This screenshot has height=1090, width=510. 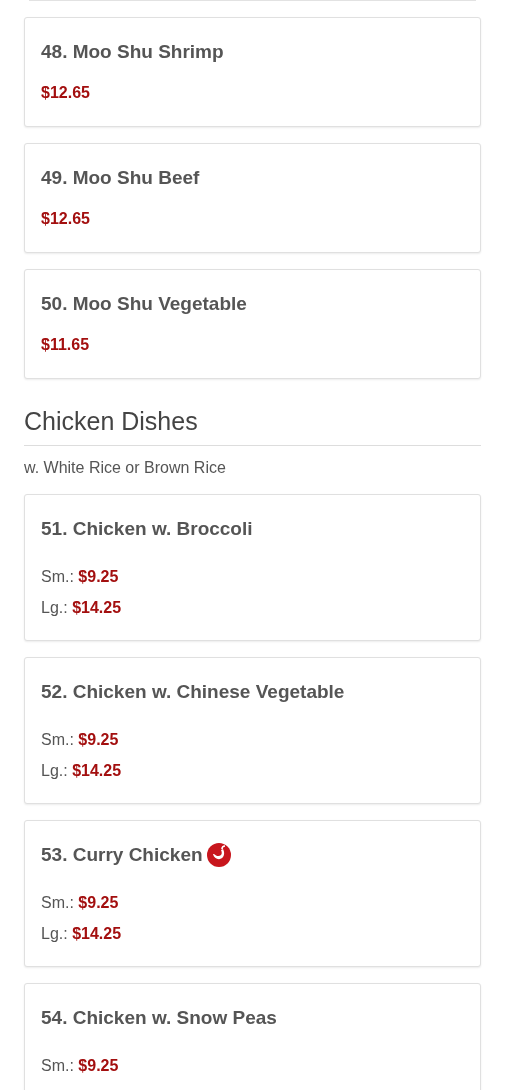 What do you see at coordinates (66, 345) in the screenshot?
I see `item-price: $11.65` at bounding box center [66, 345].